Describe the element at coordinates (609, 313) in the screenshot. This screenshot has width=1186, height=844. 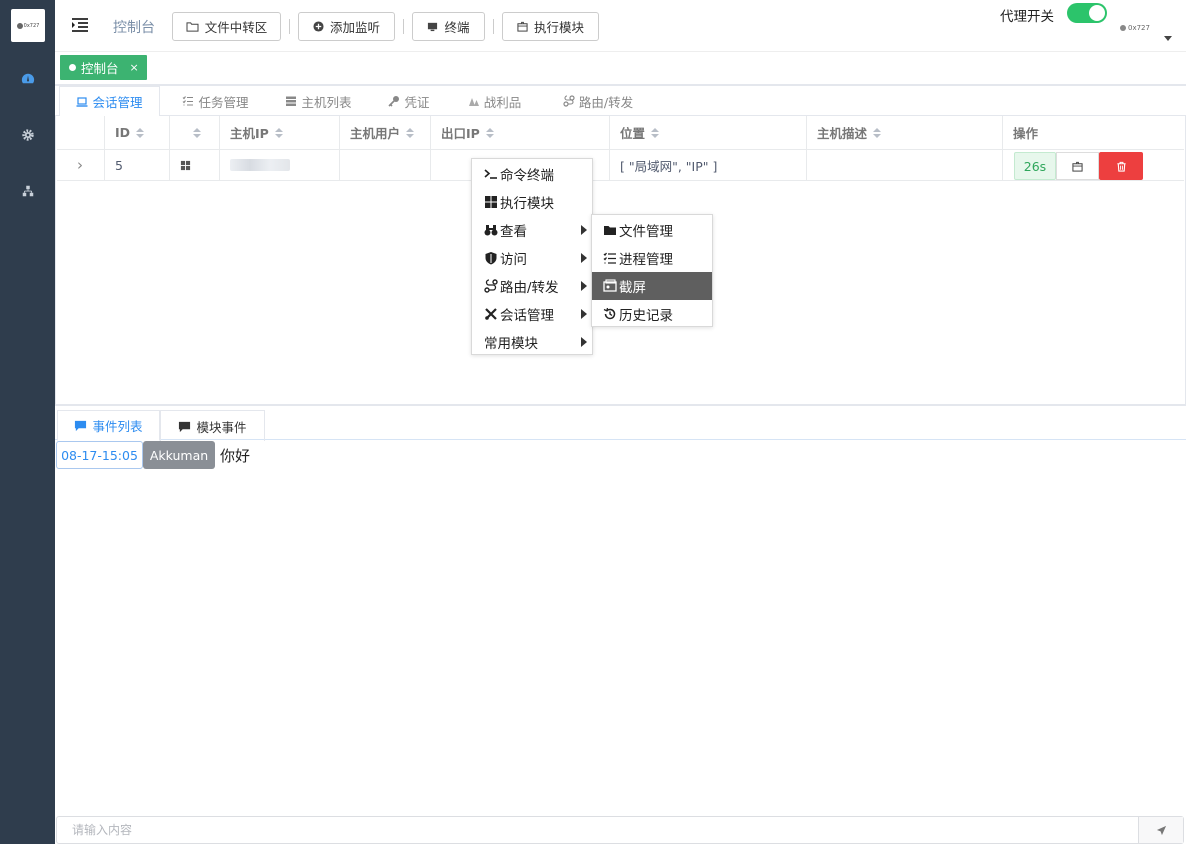
I see `history-icon` at that location.